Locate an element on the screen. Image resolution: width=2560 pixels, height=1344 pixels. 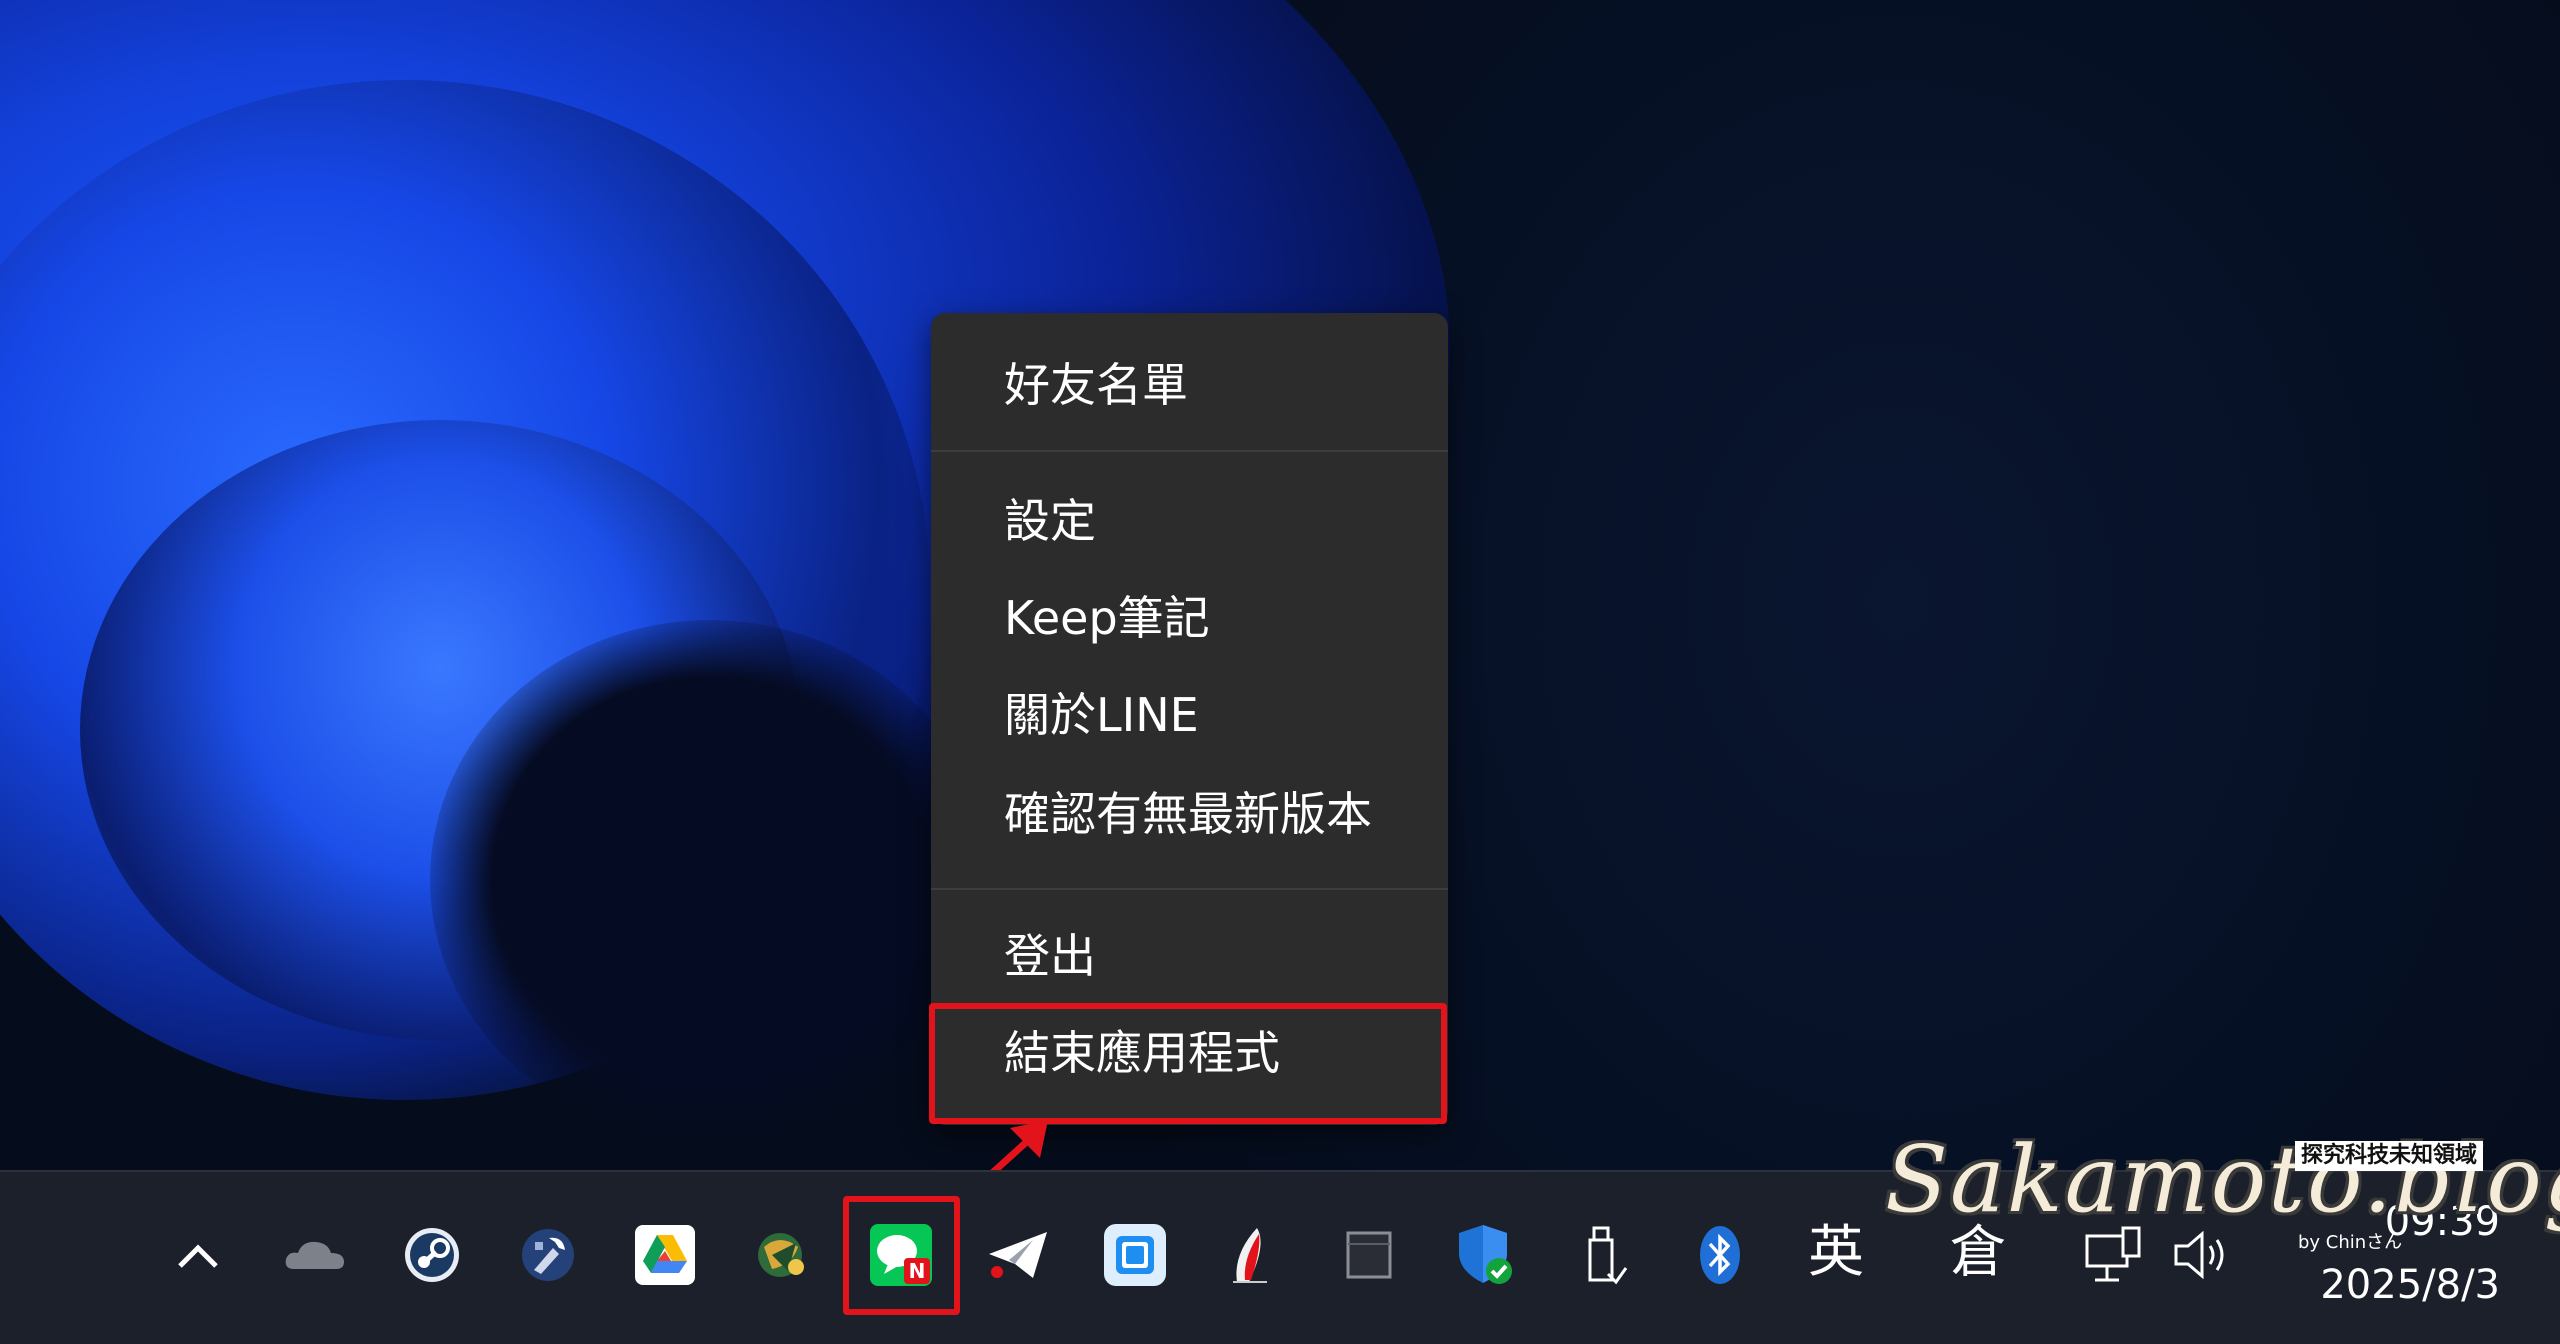
watermark-tagline: 探究科技未知領域 is located at coordinates (2389, 1156).